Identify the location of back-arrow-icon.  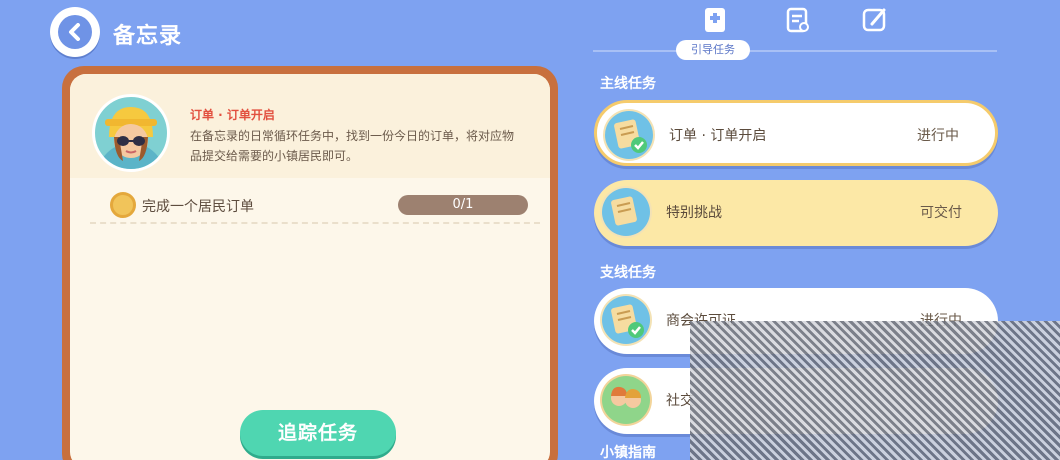
(75, 32).